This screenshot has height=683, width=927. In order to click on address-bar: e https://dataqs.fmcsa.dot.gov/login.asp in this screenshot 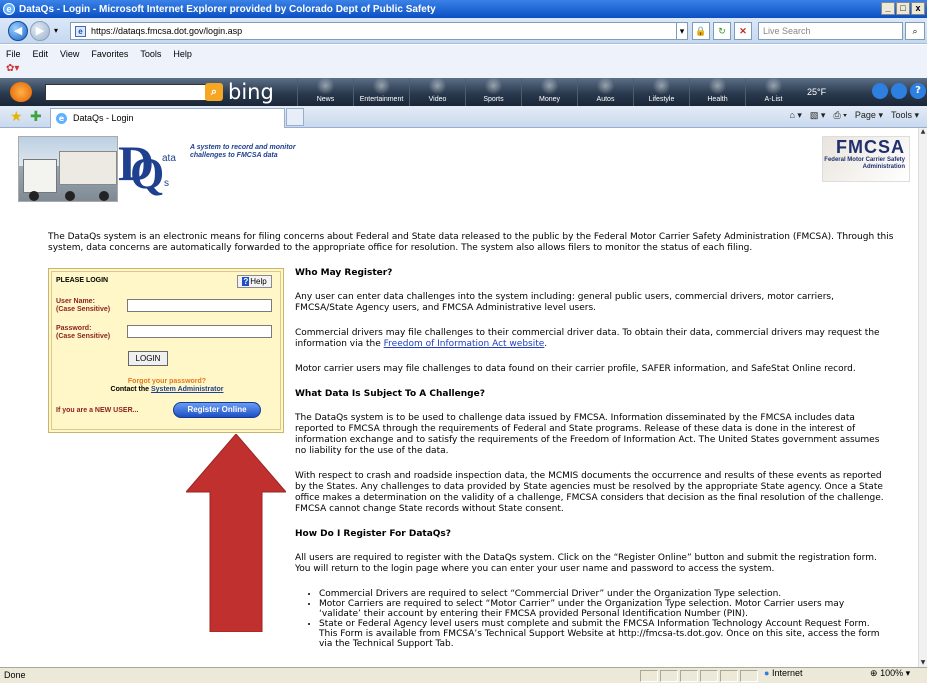, I will do `click(378, 31)`.